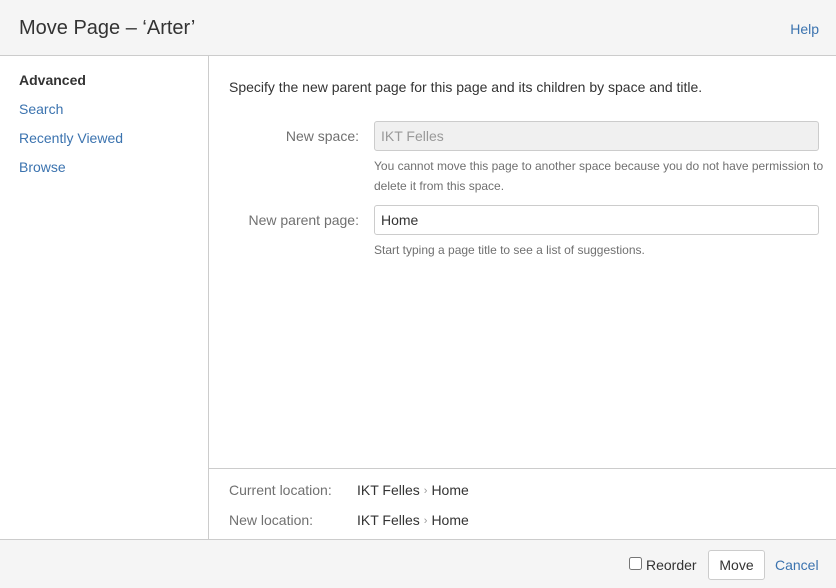 The image size is (836, 588). What do you see at coordinates (797, 565) in the screenshot?
I see `cancel-link: Cancel` at bounding box center [797, 565].